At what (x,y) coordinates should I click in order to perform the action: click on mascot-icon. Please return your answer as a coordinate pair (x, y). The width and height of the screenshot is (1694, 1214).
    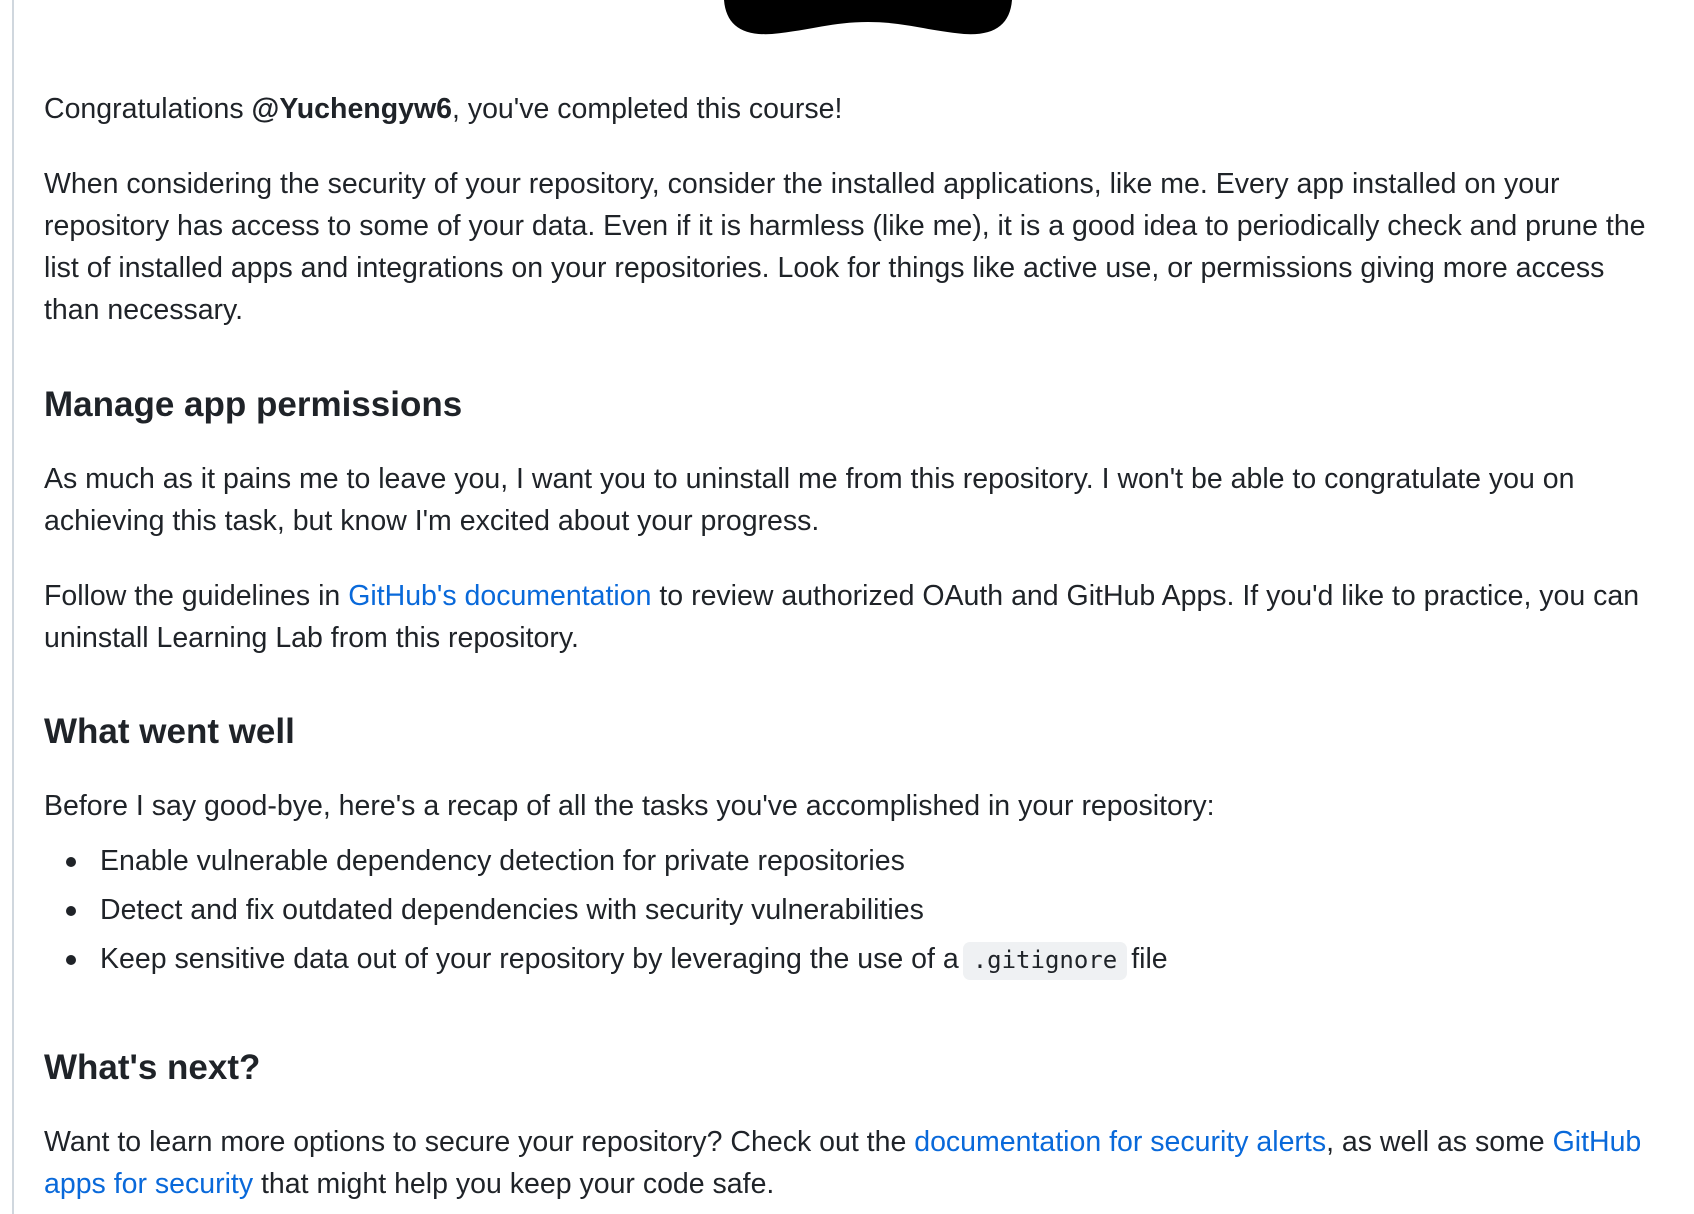
    Looking at the image, I should click on (868, 17).